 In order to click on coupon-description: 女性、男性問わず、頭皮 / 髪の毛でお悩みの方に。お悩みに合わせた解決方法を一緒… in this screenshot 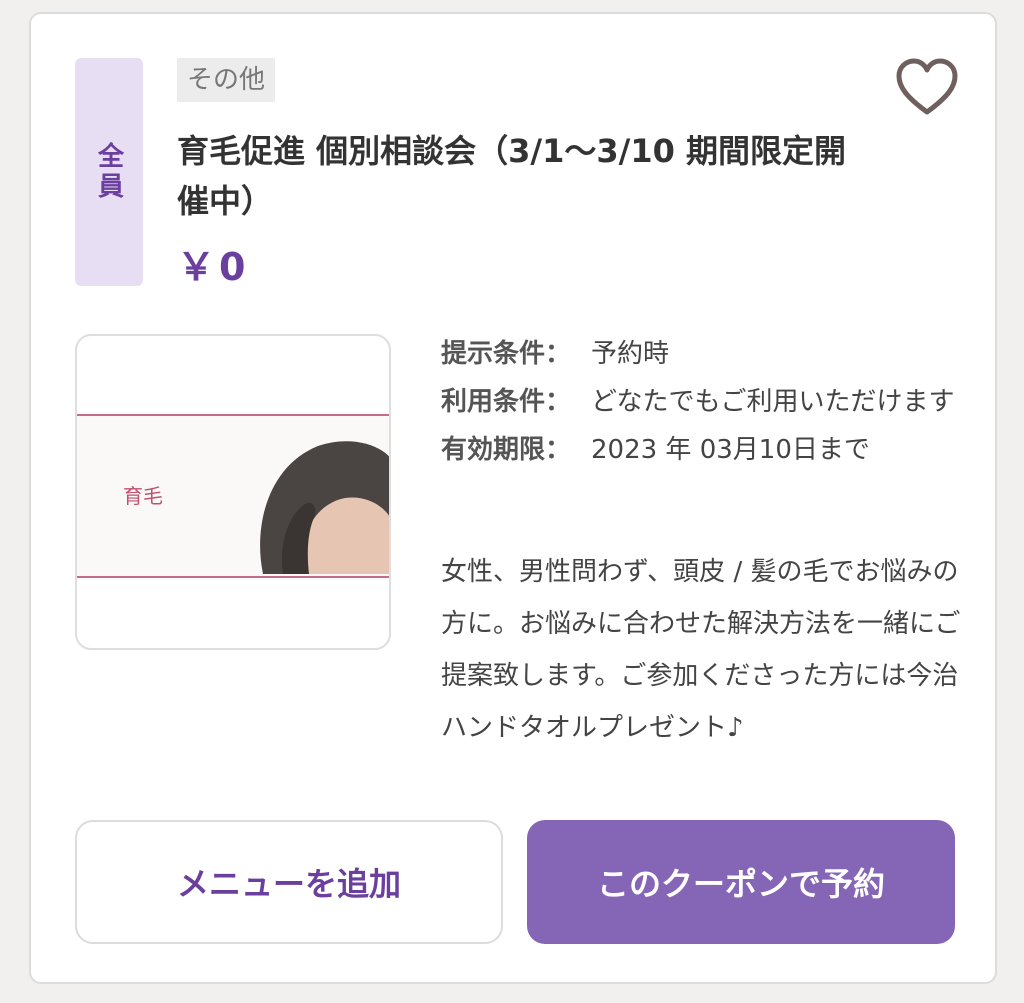, I will do `click(701, 650)`.